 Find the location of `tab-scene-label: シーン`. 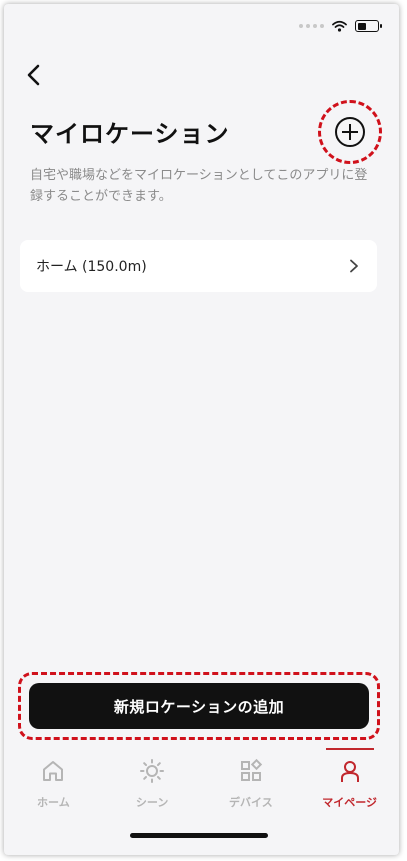

tab-scene-label: シーン is located at coordinates (152, 802).